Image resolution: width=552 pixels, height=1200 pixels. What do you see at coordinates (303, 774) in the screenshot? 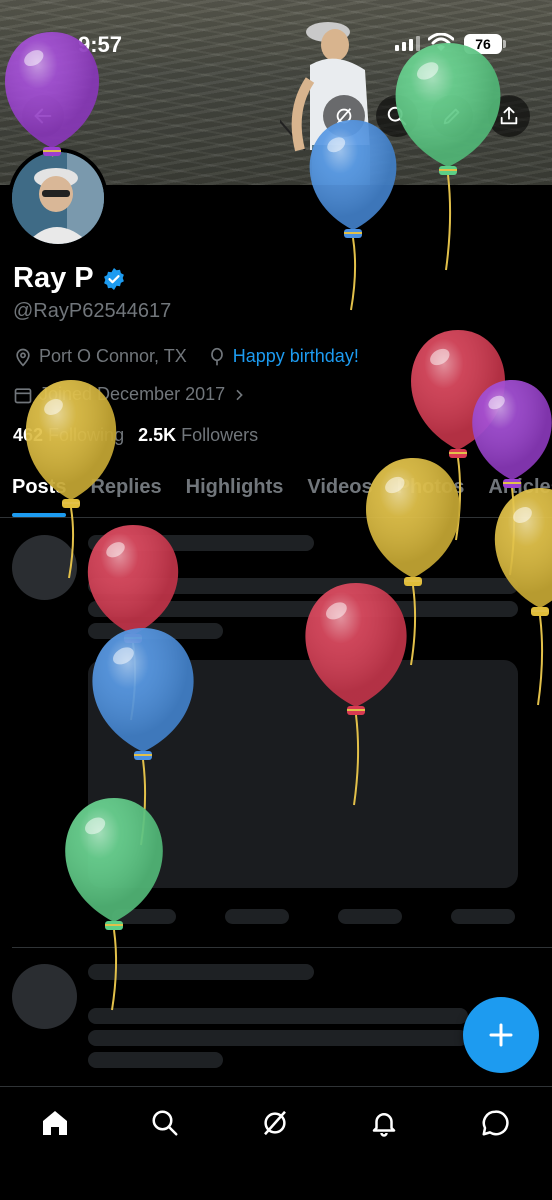
I see `skeleton-media` at bounding box center [303, 774].